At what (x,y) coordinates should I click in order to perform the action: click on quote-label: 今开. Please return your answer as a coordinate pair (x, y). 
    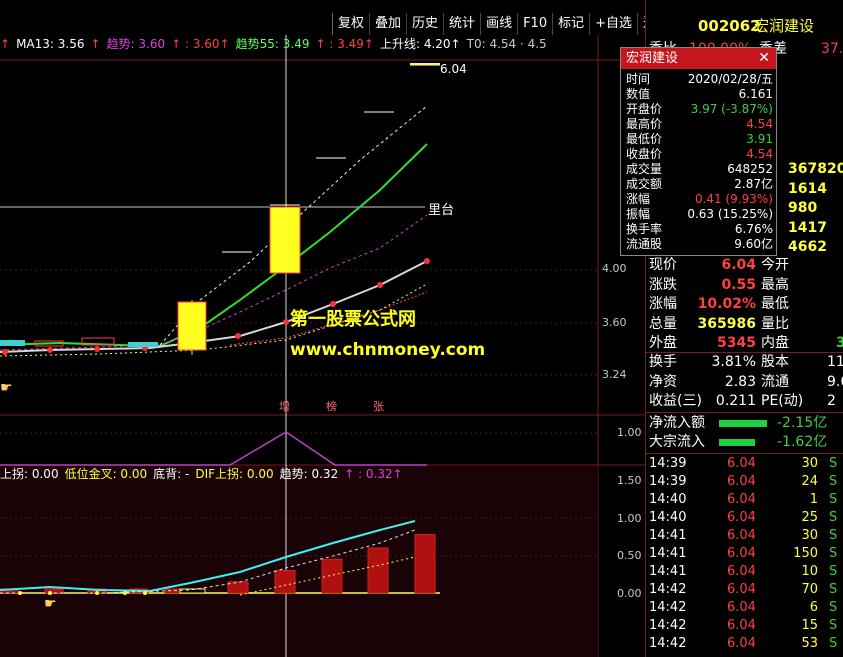
    Looking at the image, I should click on (775, 265).